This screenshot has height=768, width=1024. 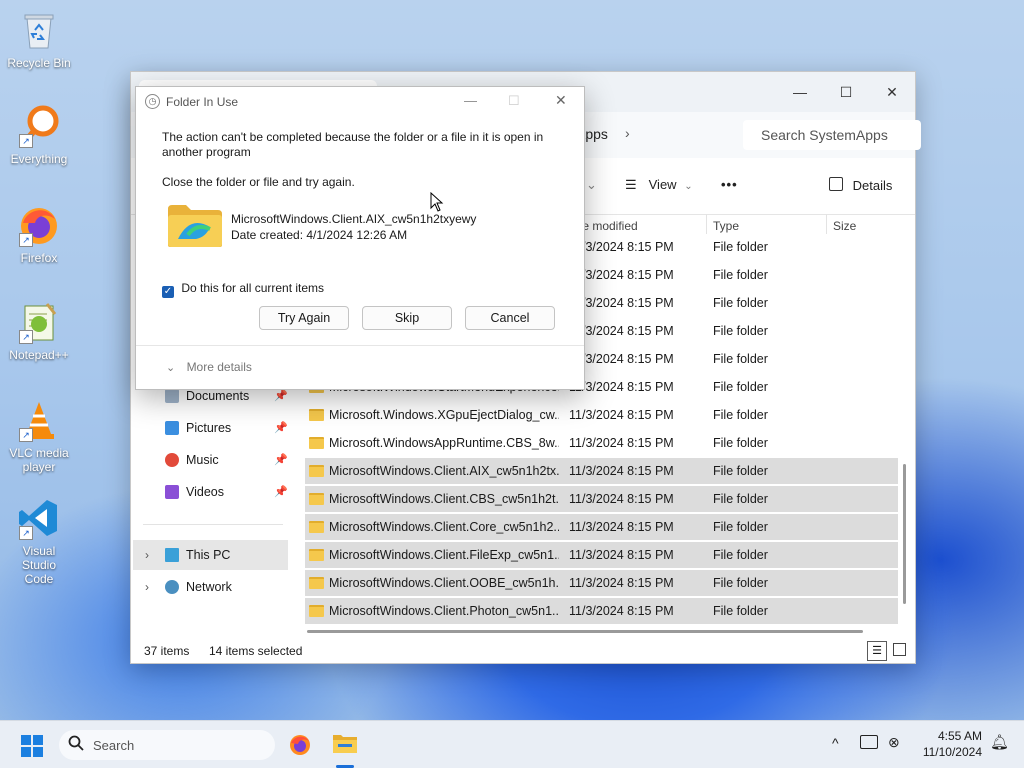 I want to click on folder-thumbnail-icon, so click(x=195, y=226).